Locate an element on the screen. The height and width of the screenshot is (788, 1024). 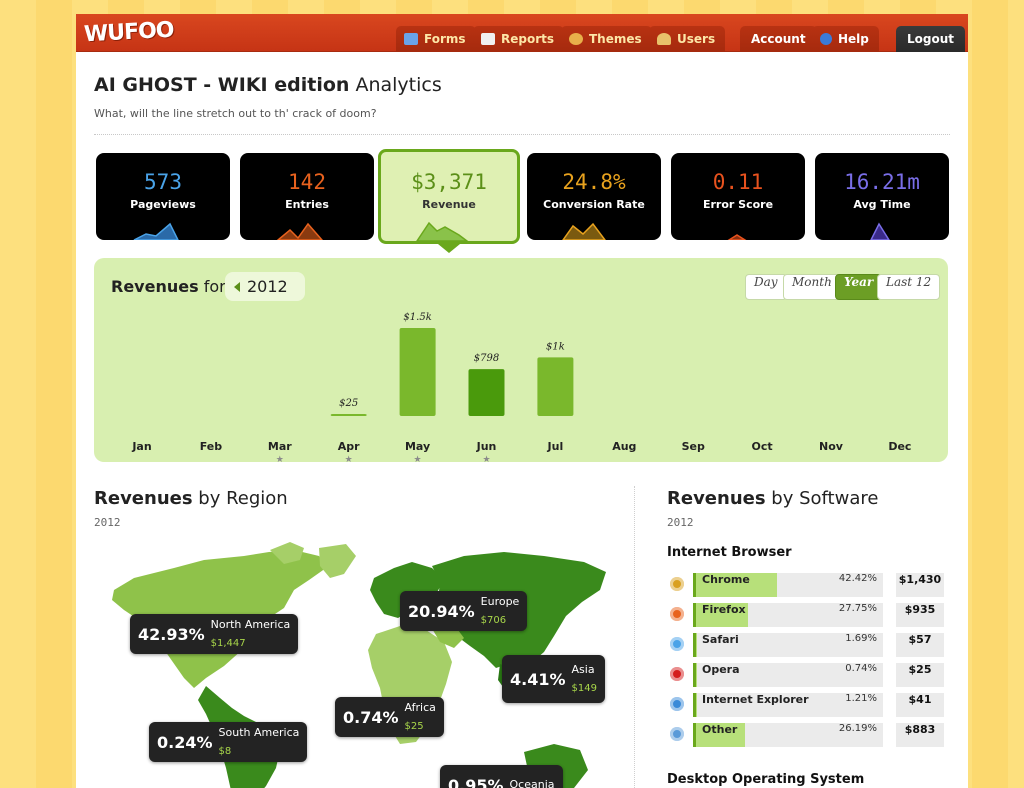
region-pct: 0.24% is located at coordinates (185, 742).